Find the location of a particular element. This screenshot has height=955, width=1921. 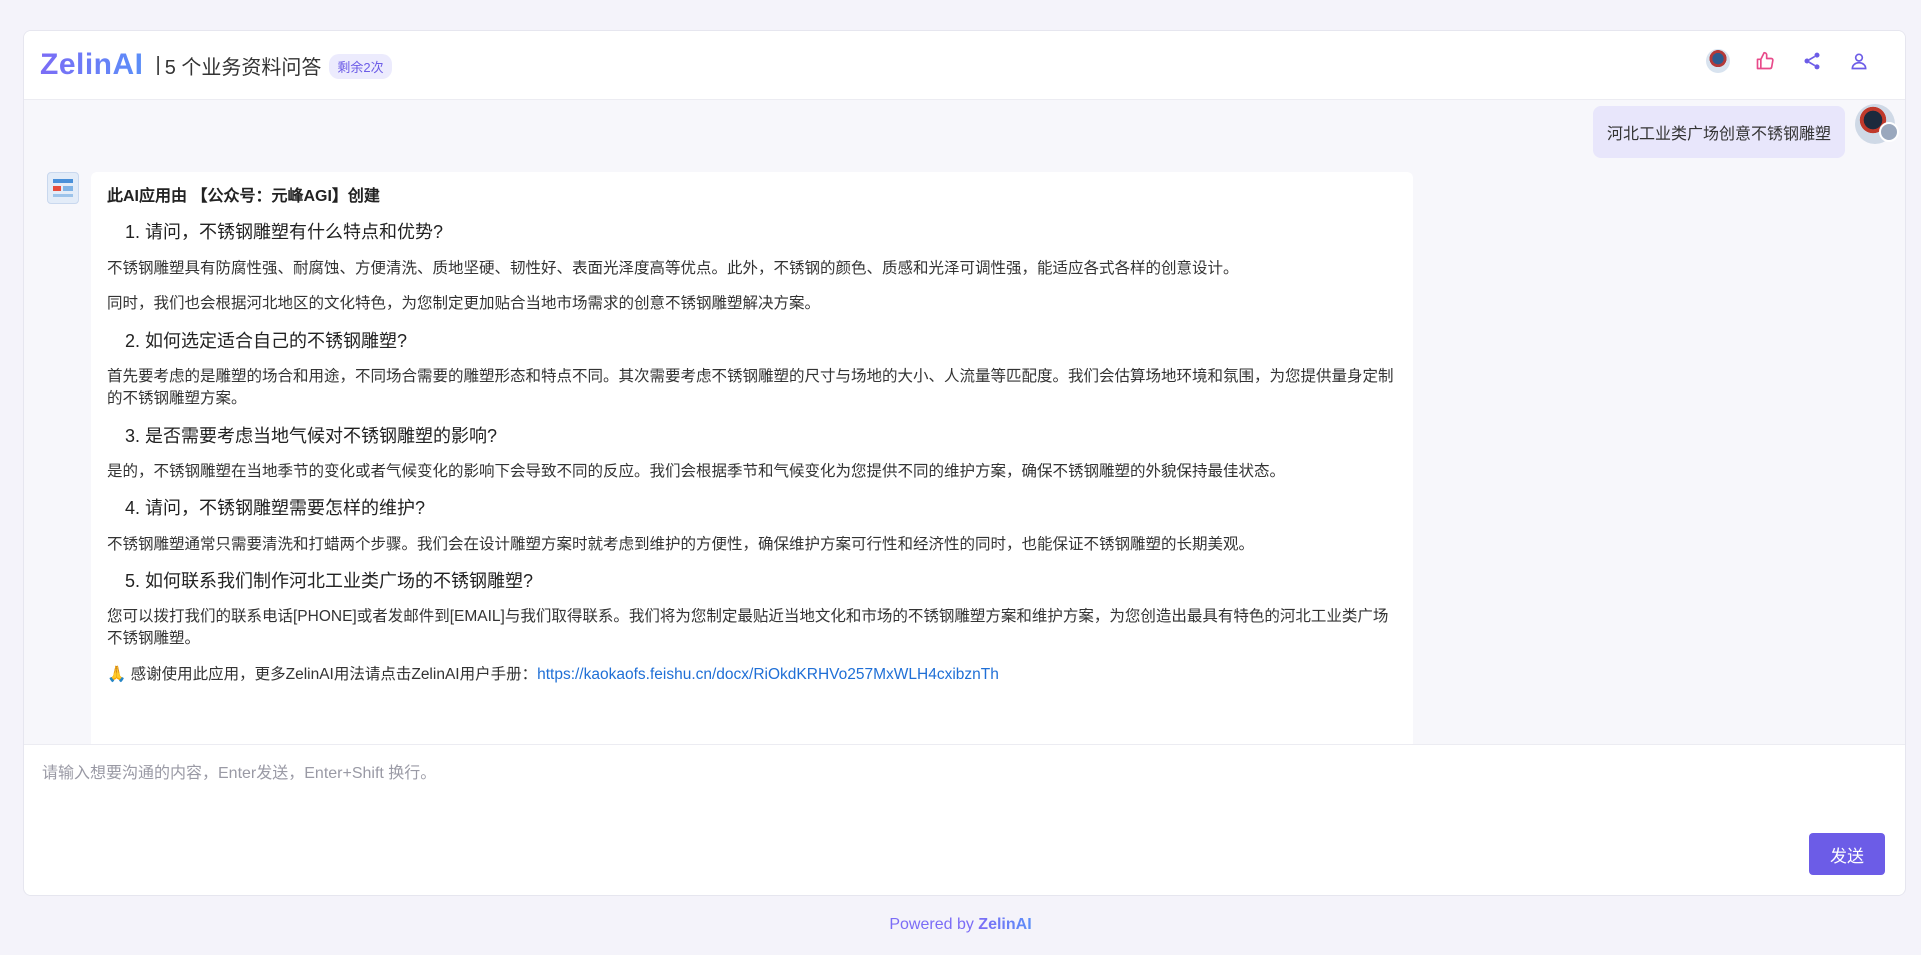

send-button: 发送 is located at coordinates (1847, 854).